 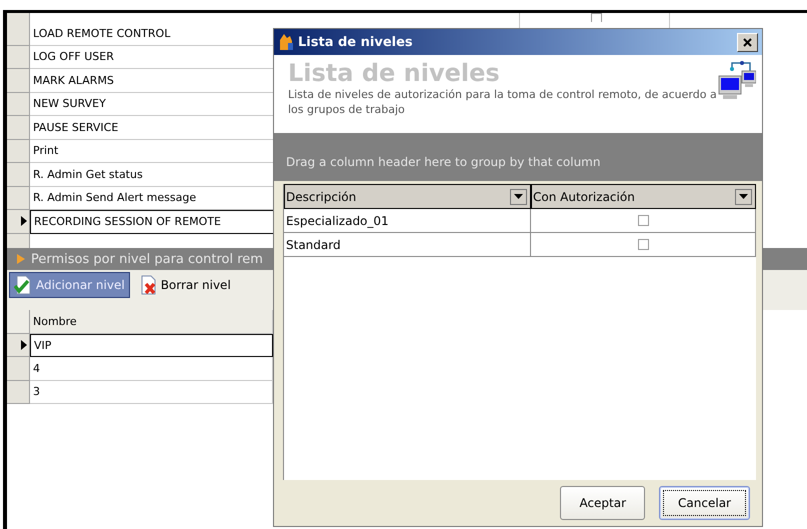 I want to click on table-cell: 3, so click(x=151, y=392).